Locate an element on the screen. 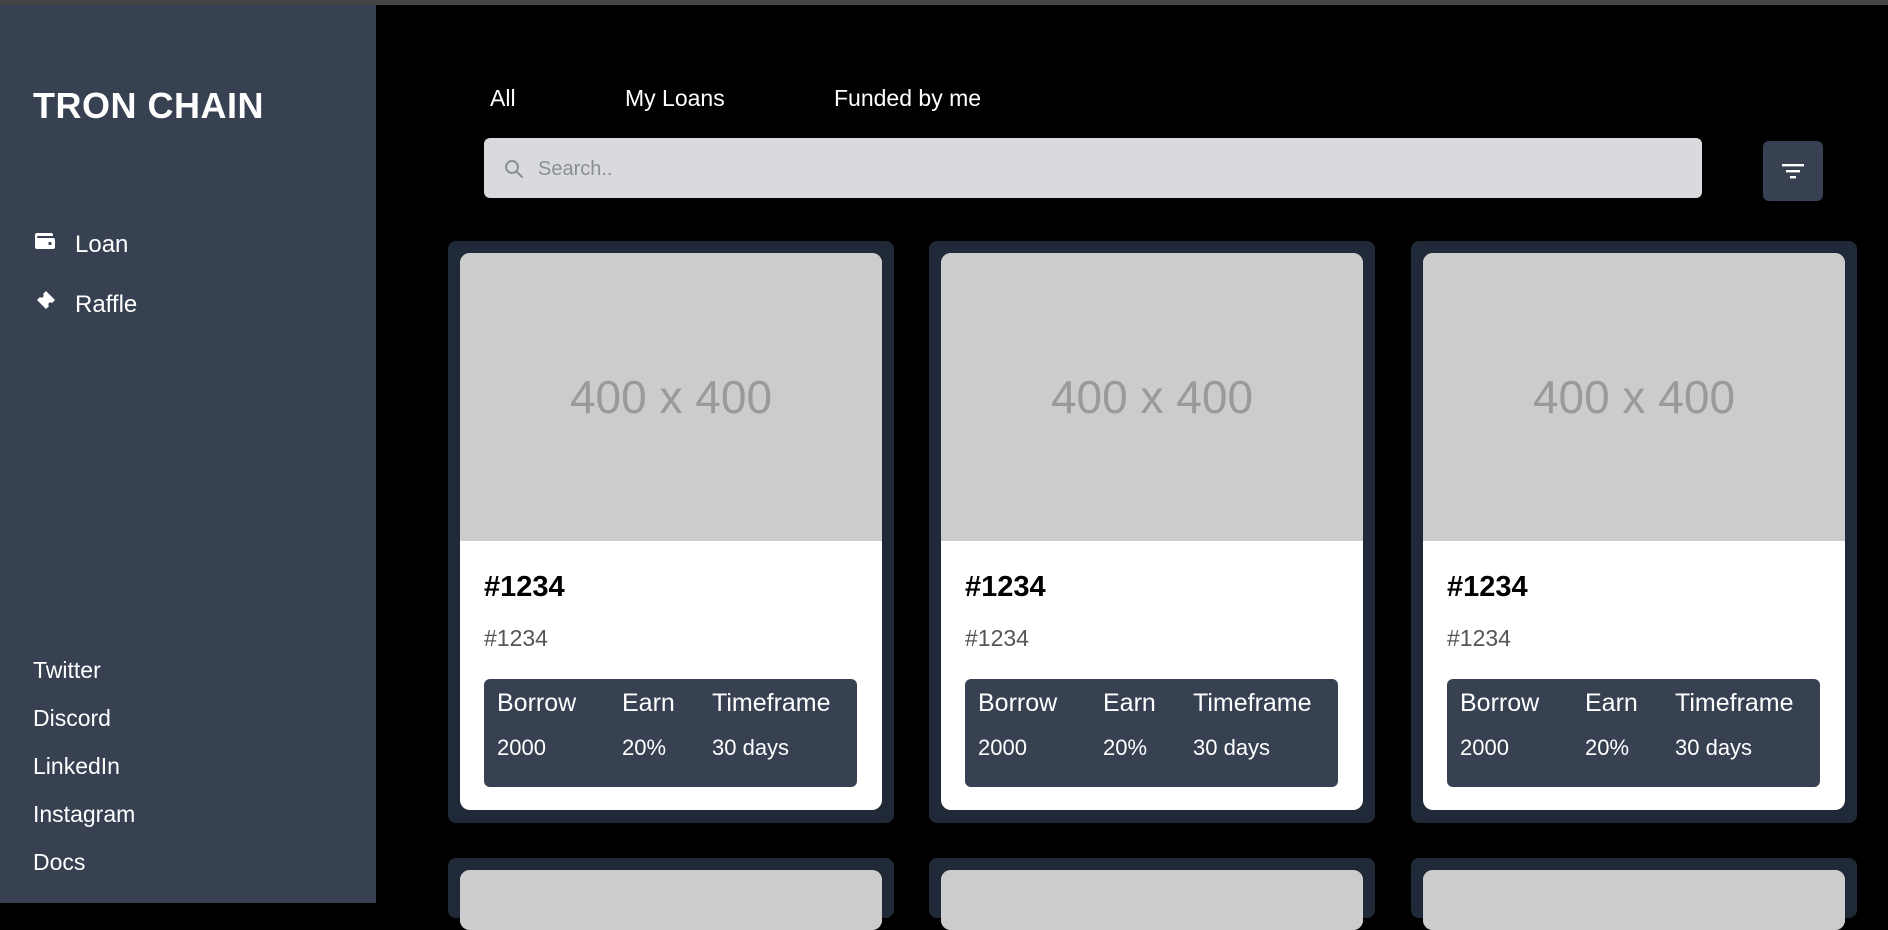 The height and width of the screenshot is (930, 1888). sidebar-item-loan: Loan is located at coordinates (80, 244).